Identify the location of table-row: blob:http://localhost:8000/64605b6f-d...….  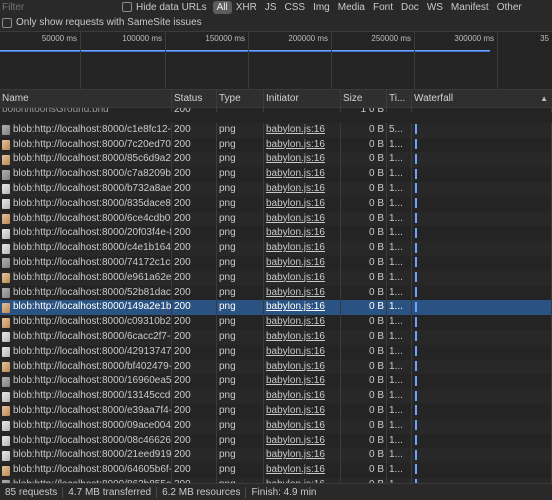
(276, 470).